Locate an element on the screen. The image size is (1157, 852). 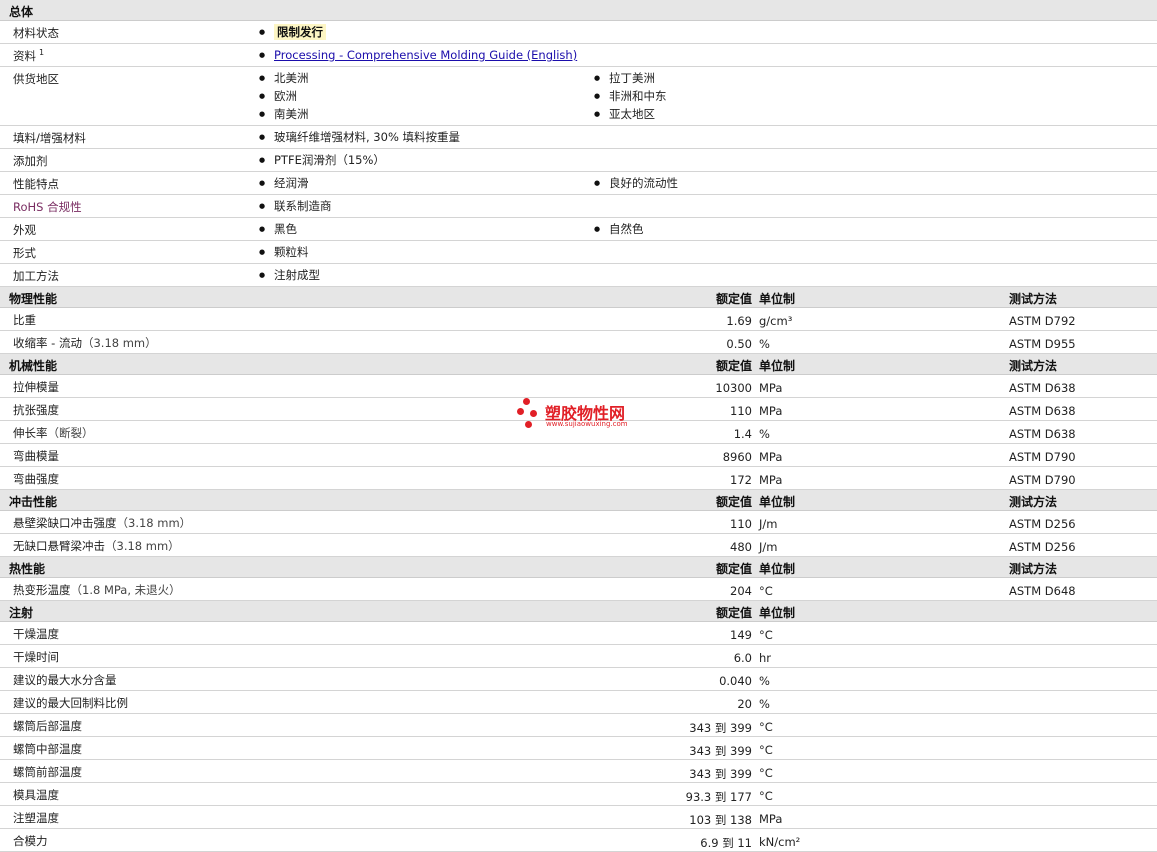
property-label: 无缺口悬臂梁冲击（3.18 mm） is located at coordinates (96, 546).